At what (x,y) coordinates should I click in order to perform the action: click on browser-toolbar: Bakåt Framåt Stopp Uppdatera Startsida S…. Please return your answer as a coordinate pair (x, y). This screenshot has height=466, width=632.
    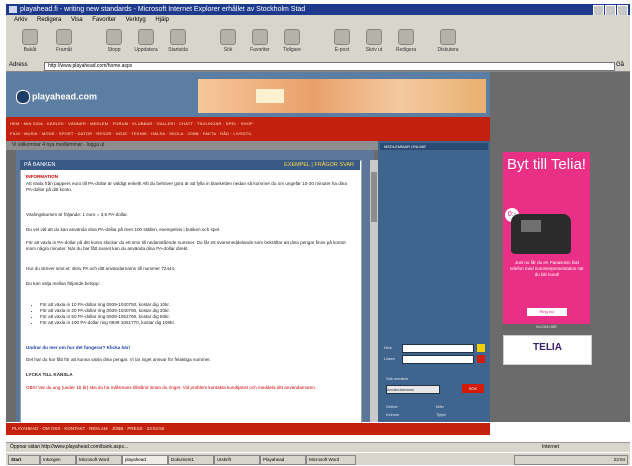
    Looking at the image, I should click on (318, 43).